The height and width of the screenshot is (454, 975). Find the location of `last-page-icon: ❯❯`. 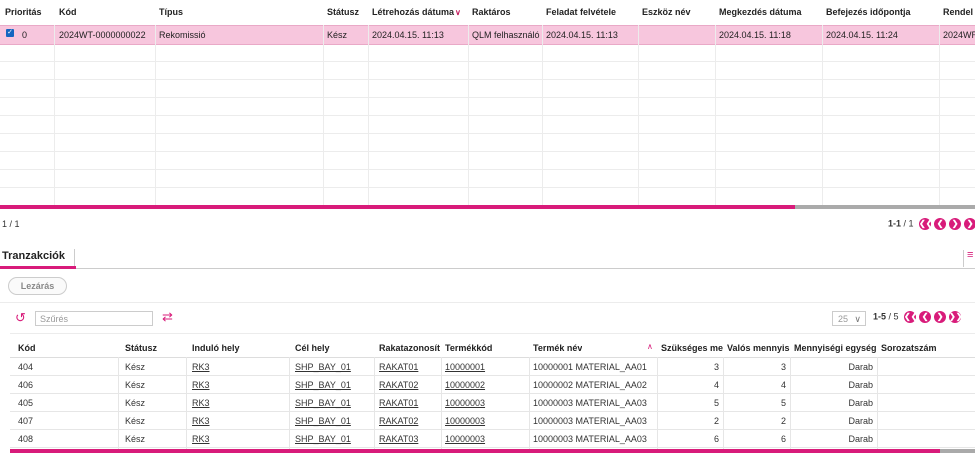

last-page-icon: ❯❯ is located at coordinates (955, 317).